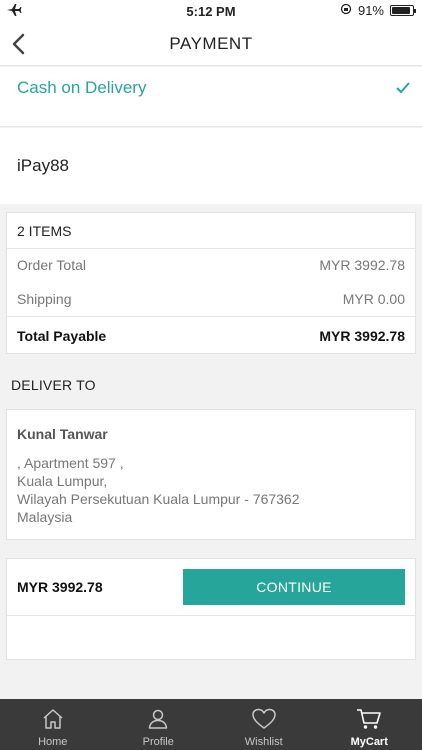 The height and width of the screenshot is (750, 422). What do you see at coordinates (211, 11) in the screenshot?
I see `status-bar: 5:12 PM 91%` at bounding box center [211, 11].